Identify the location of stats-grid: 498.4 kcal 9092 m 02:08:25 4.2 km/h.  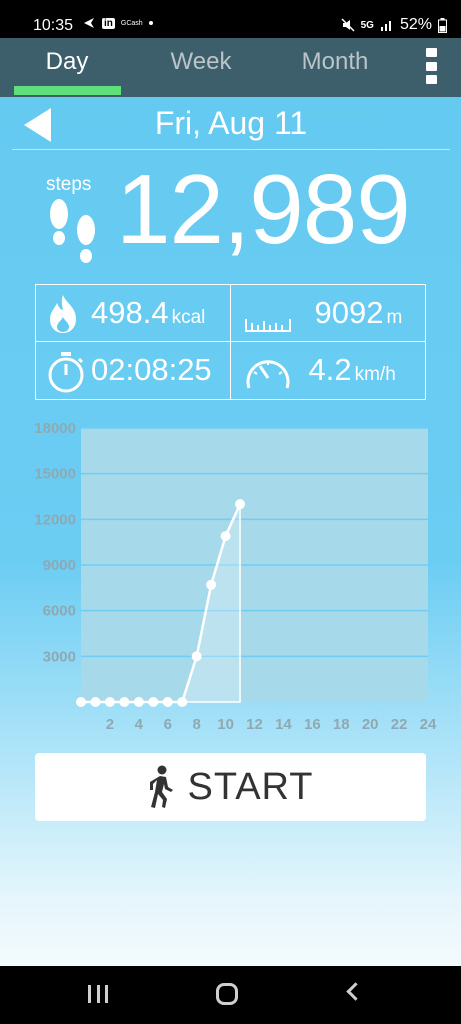
(230, 342).